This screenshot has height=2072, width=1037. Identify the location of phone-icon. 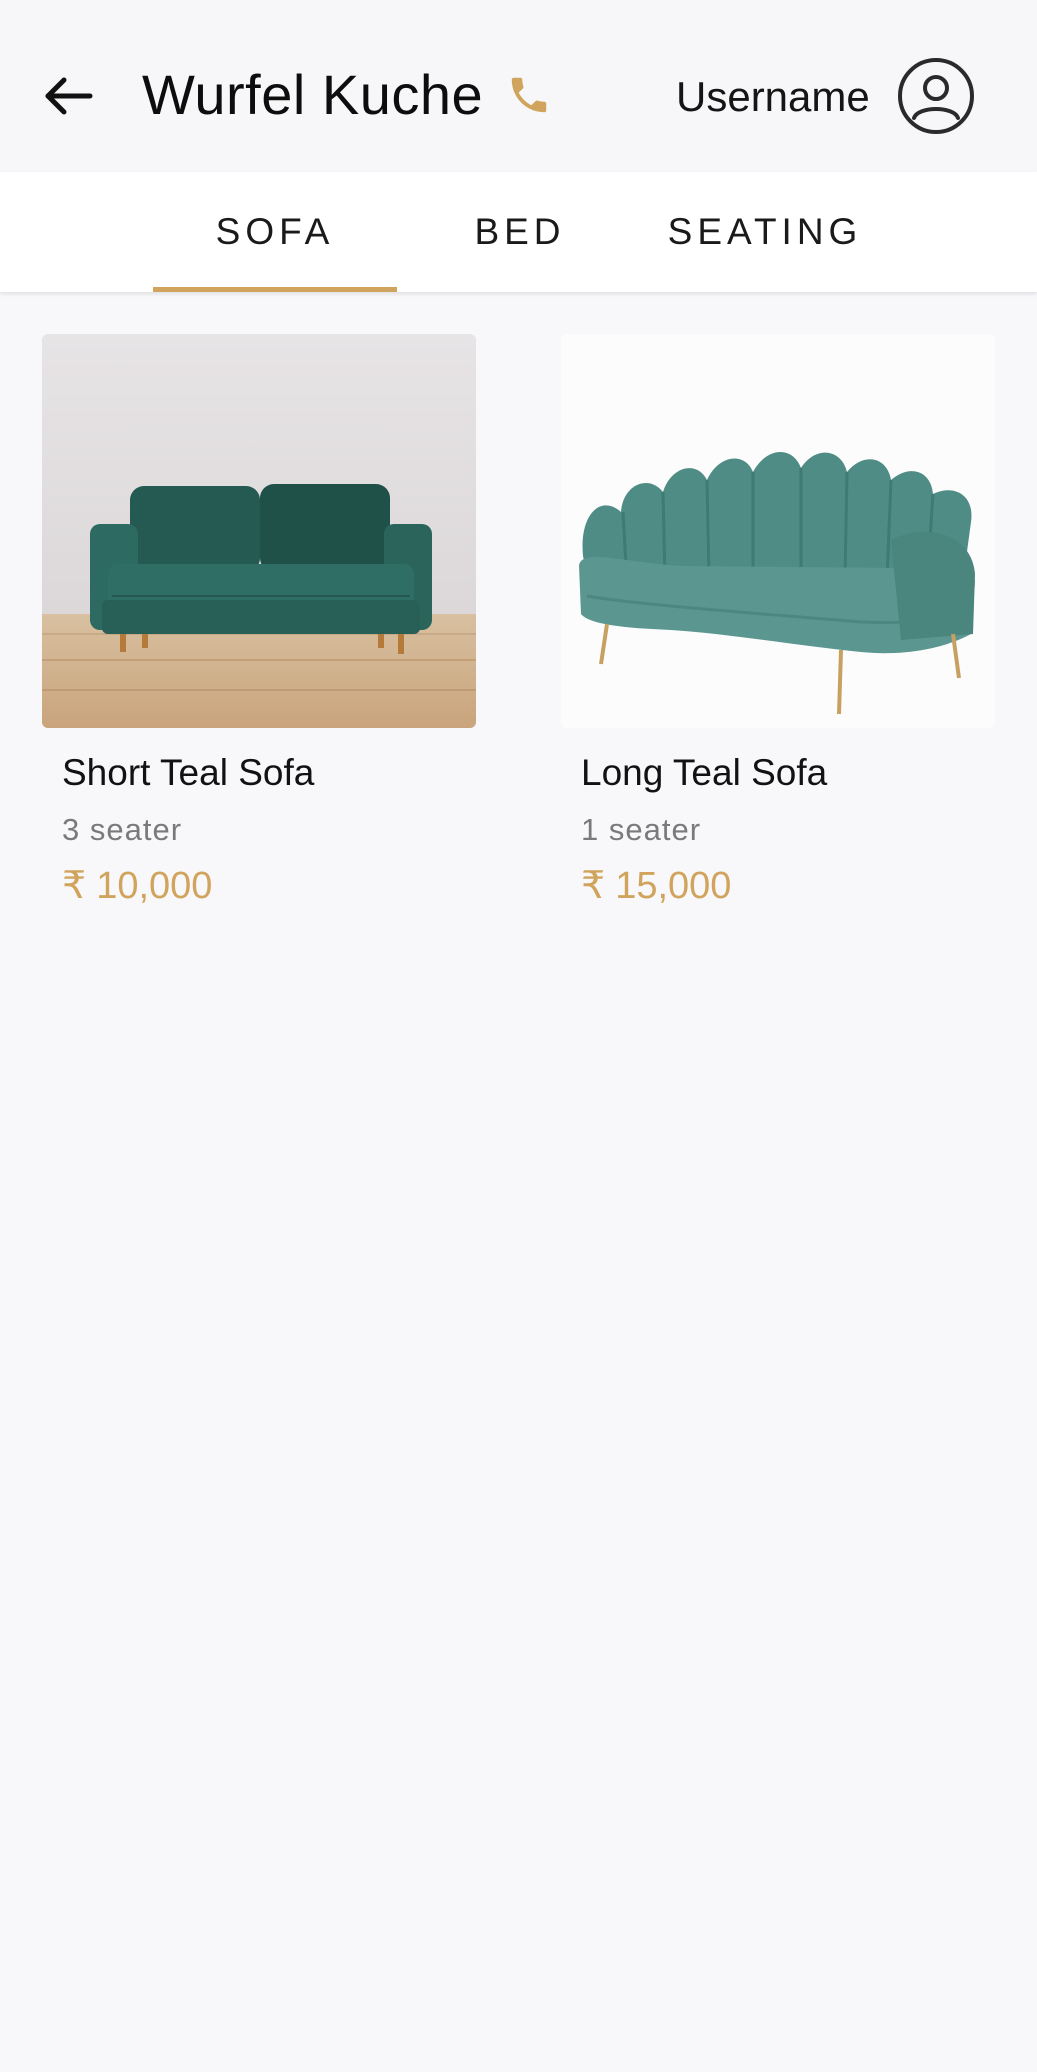
(529, 95).